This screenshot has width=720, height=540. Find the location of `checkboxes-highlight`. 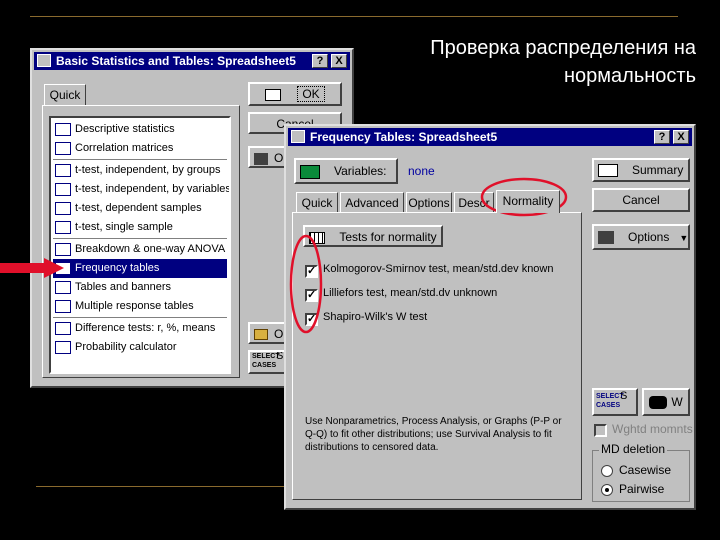

checkboxes-highlight is located at coordinates (306, 284).